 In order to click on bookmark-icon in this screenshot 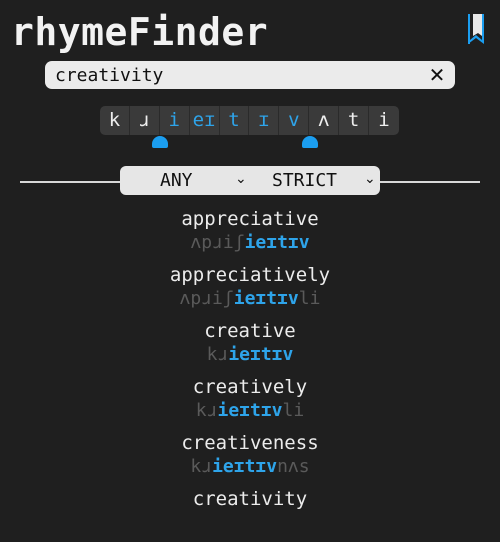, I will do `click(476, 29)`.